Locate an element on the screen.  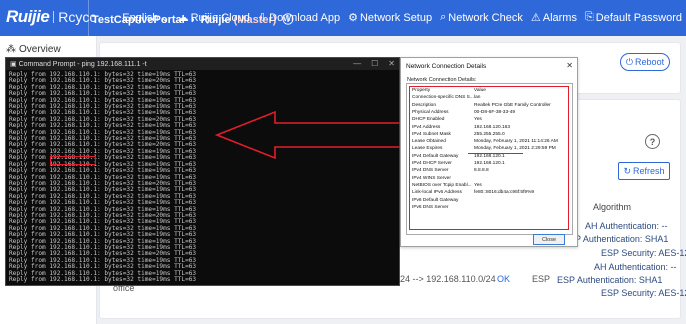
algorithm-column-header: Algorithm is located at coordinates (612, 207).